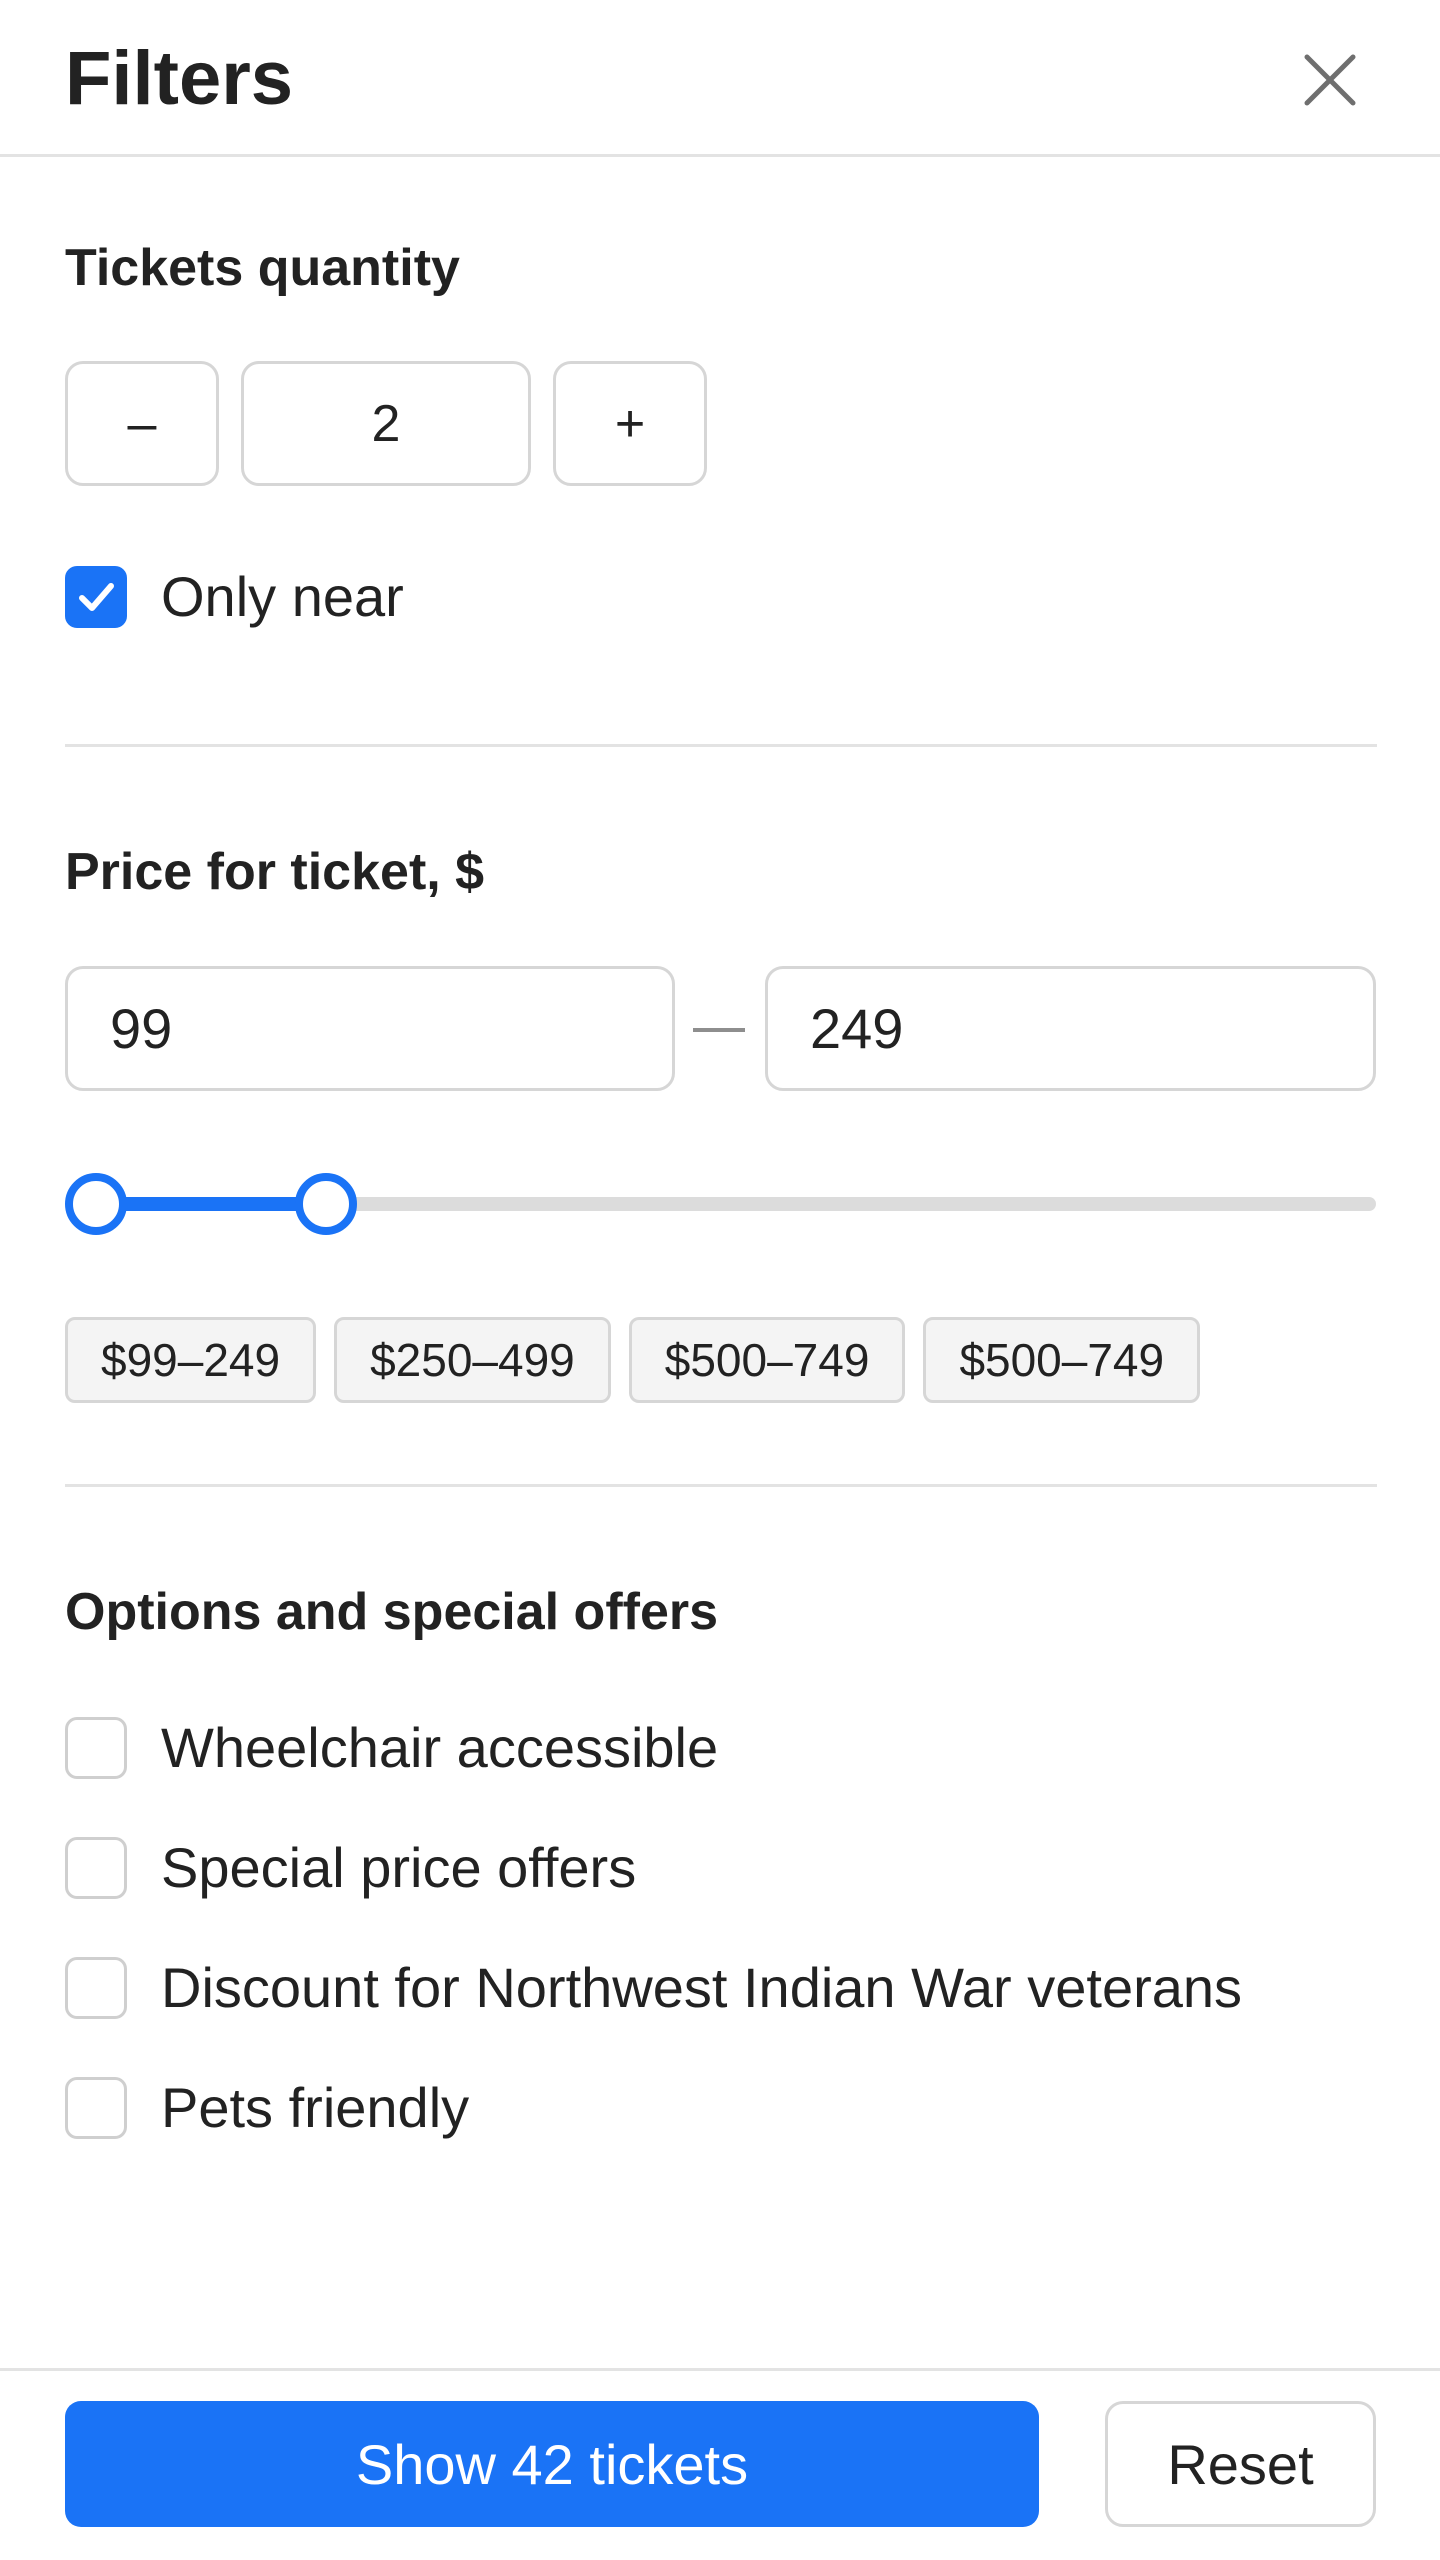 This screenshot has width=1440, height=2560. I want to click on price-presets: $99–249 $250–499 $500–749 $500–749, so click(641, 1360).